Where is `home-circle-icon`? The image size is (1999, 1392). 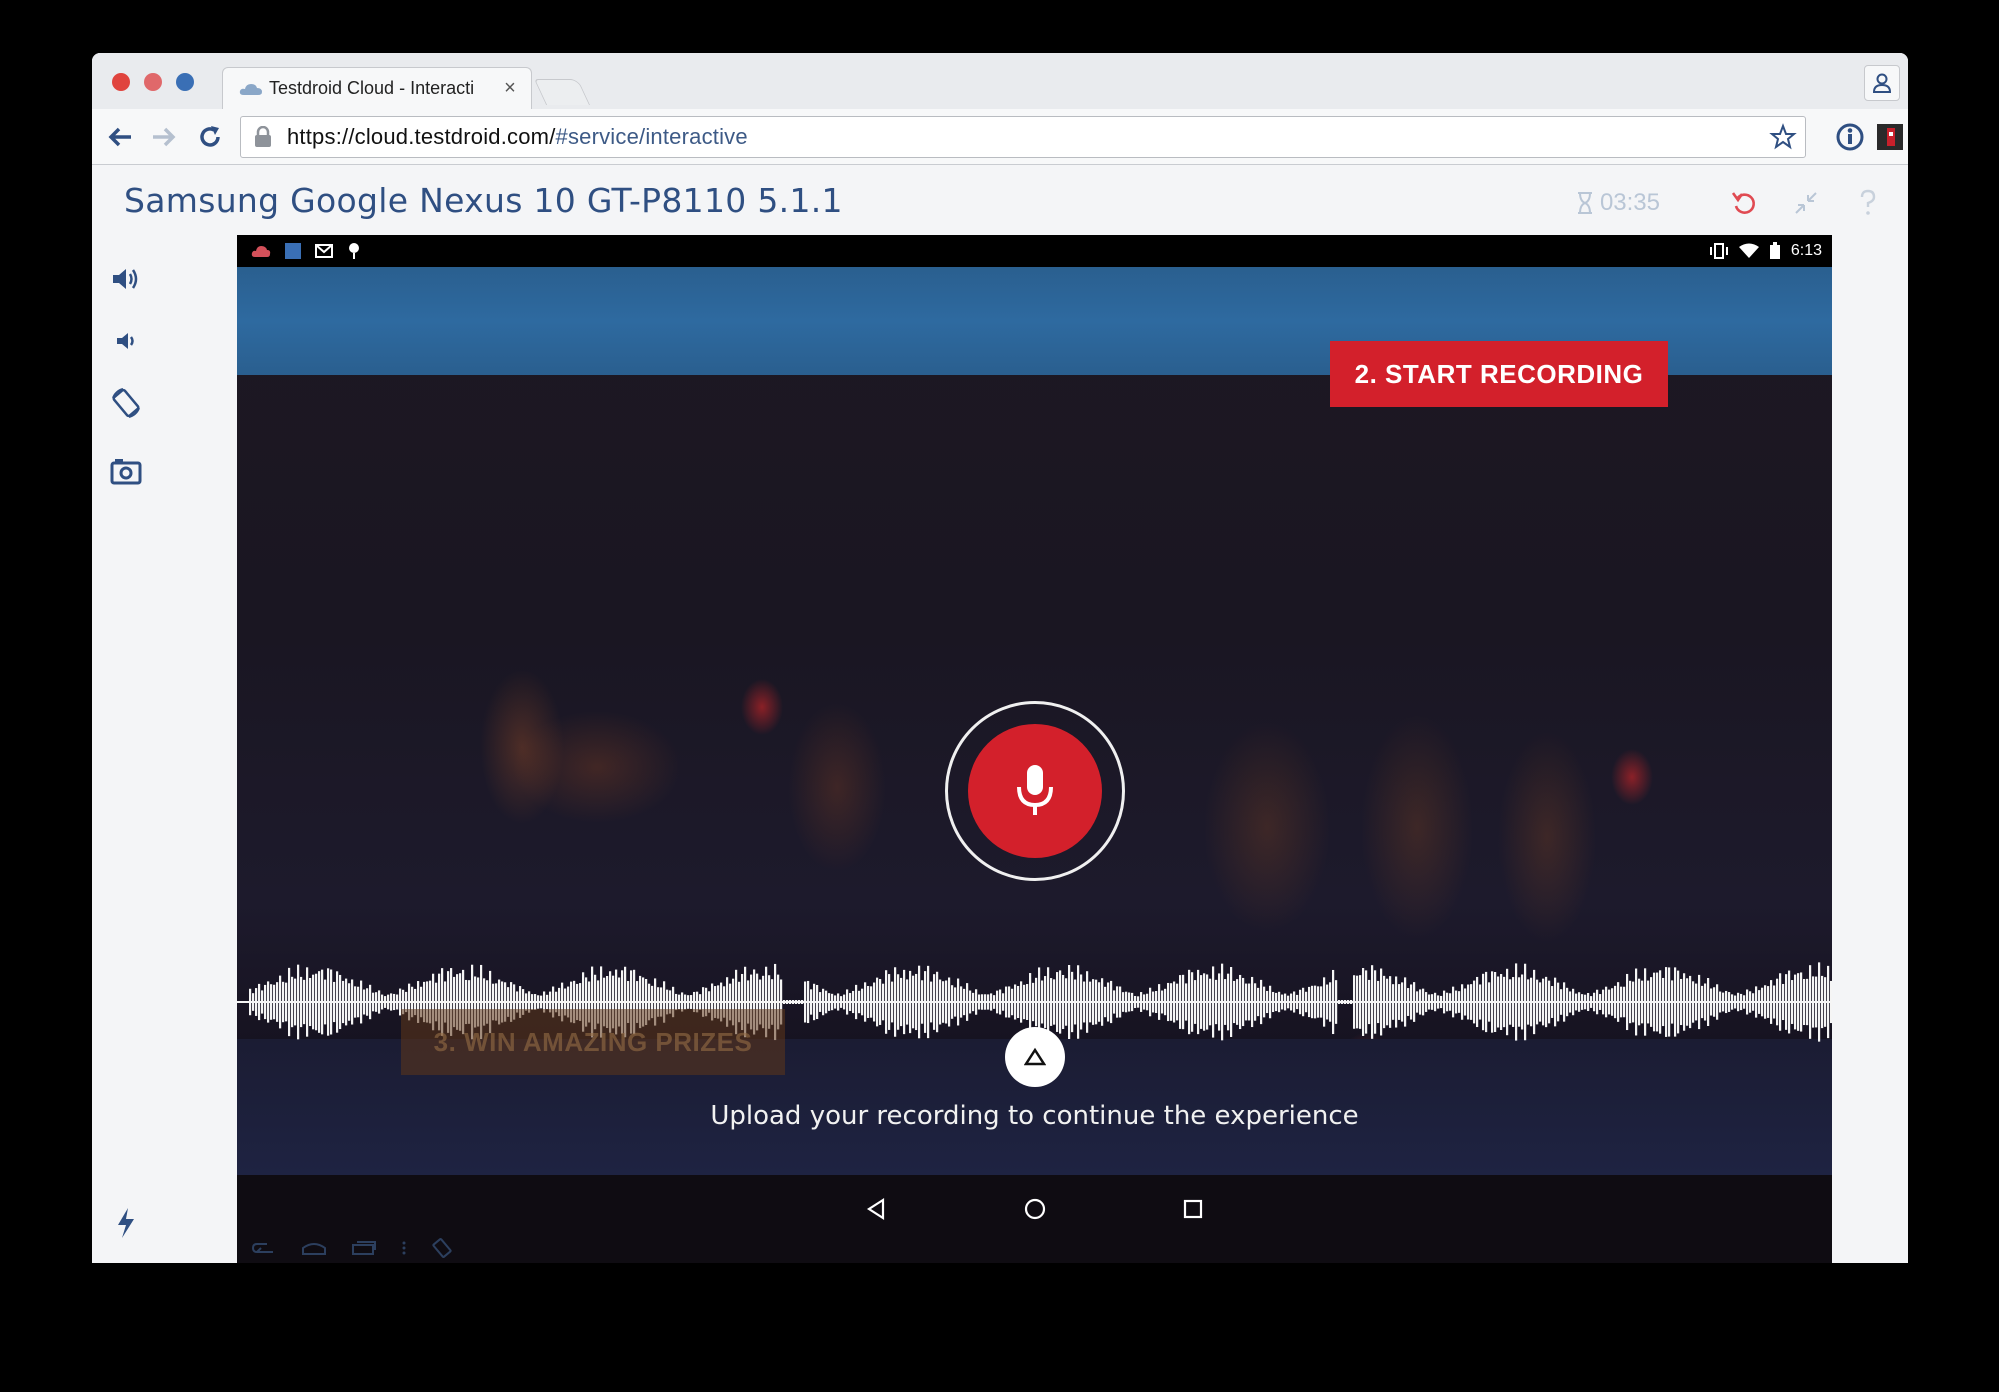 home-circle-icon is located at coordinates (1035, 1209).